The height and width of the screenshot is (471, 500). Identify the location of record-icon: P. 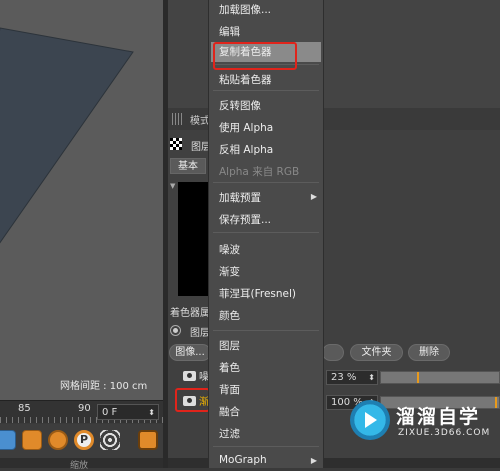
(84, 440).